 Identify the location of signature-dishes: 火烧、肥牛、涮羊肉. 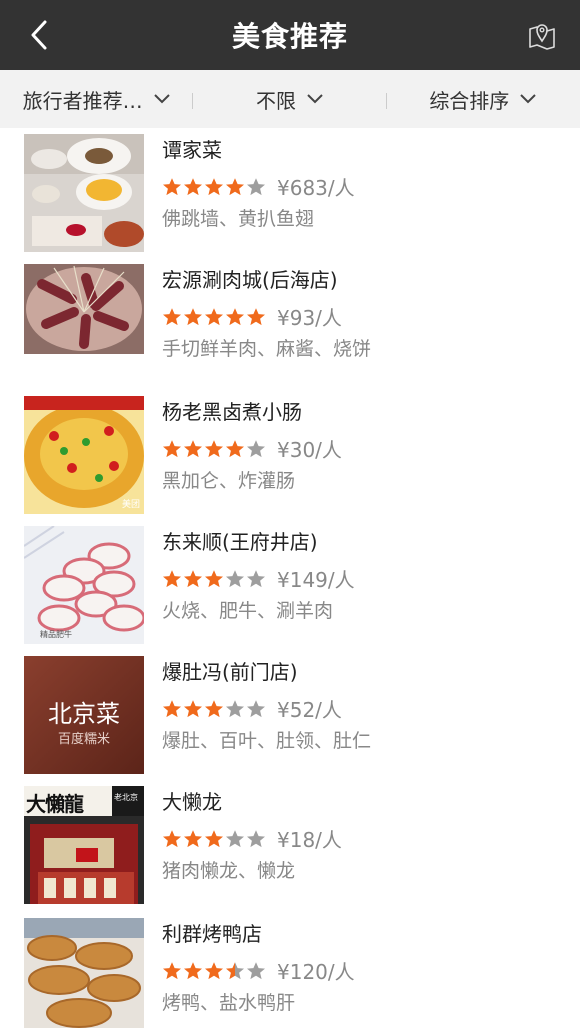
(248, 611).